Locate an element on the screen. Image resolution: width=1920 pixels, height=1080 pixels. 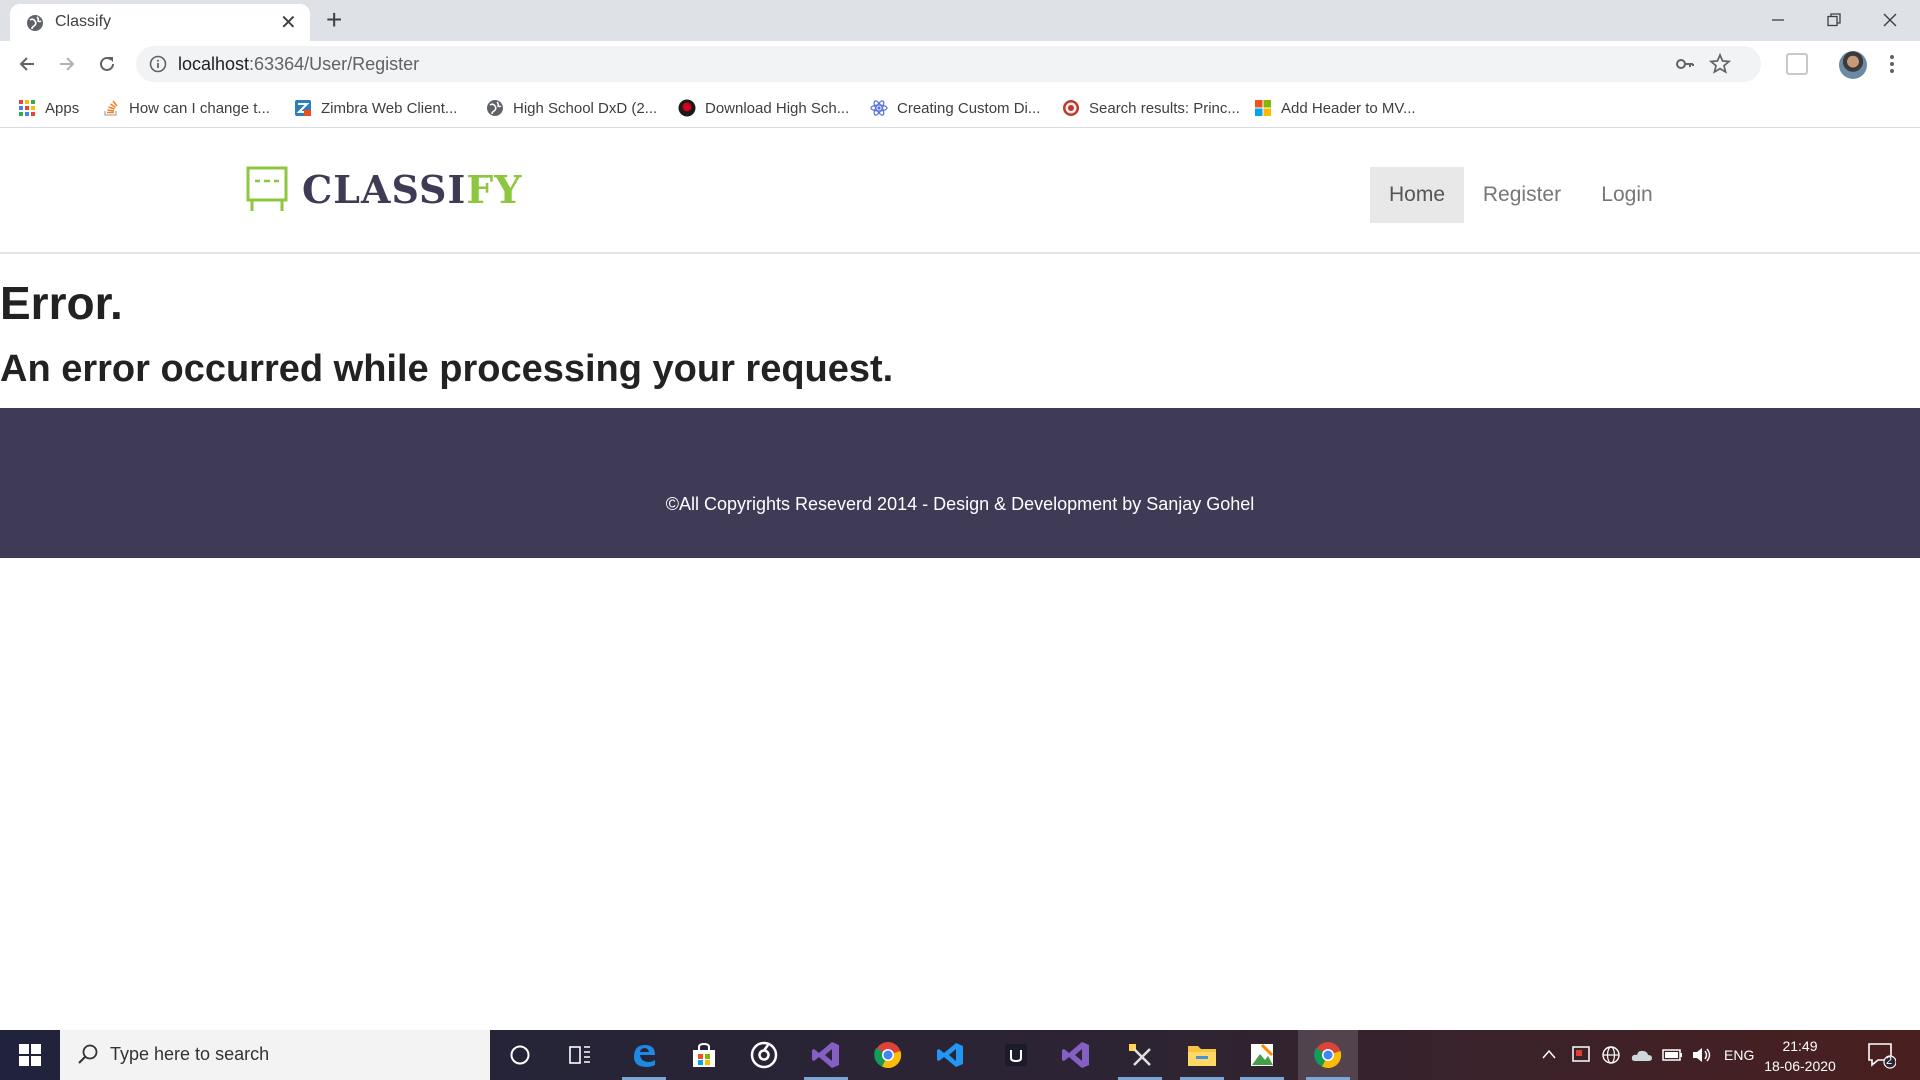
taskbar-tools is located at coordinates (1140, 1055).